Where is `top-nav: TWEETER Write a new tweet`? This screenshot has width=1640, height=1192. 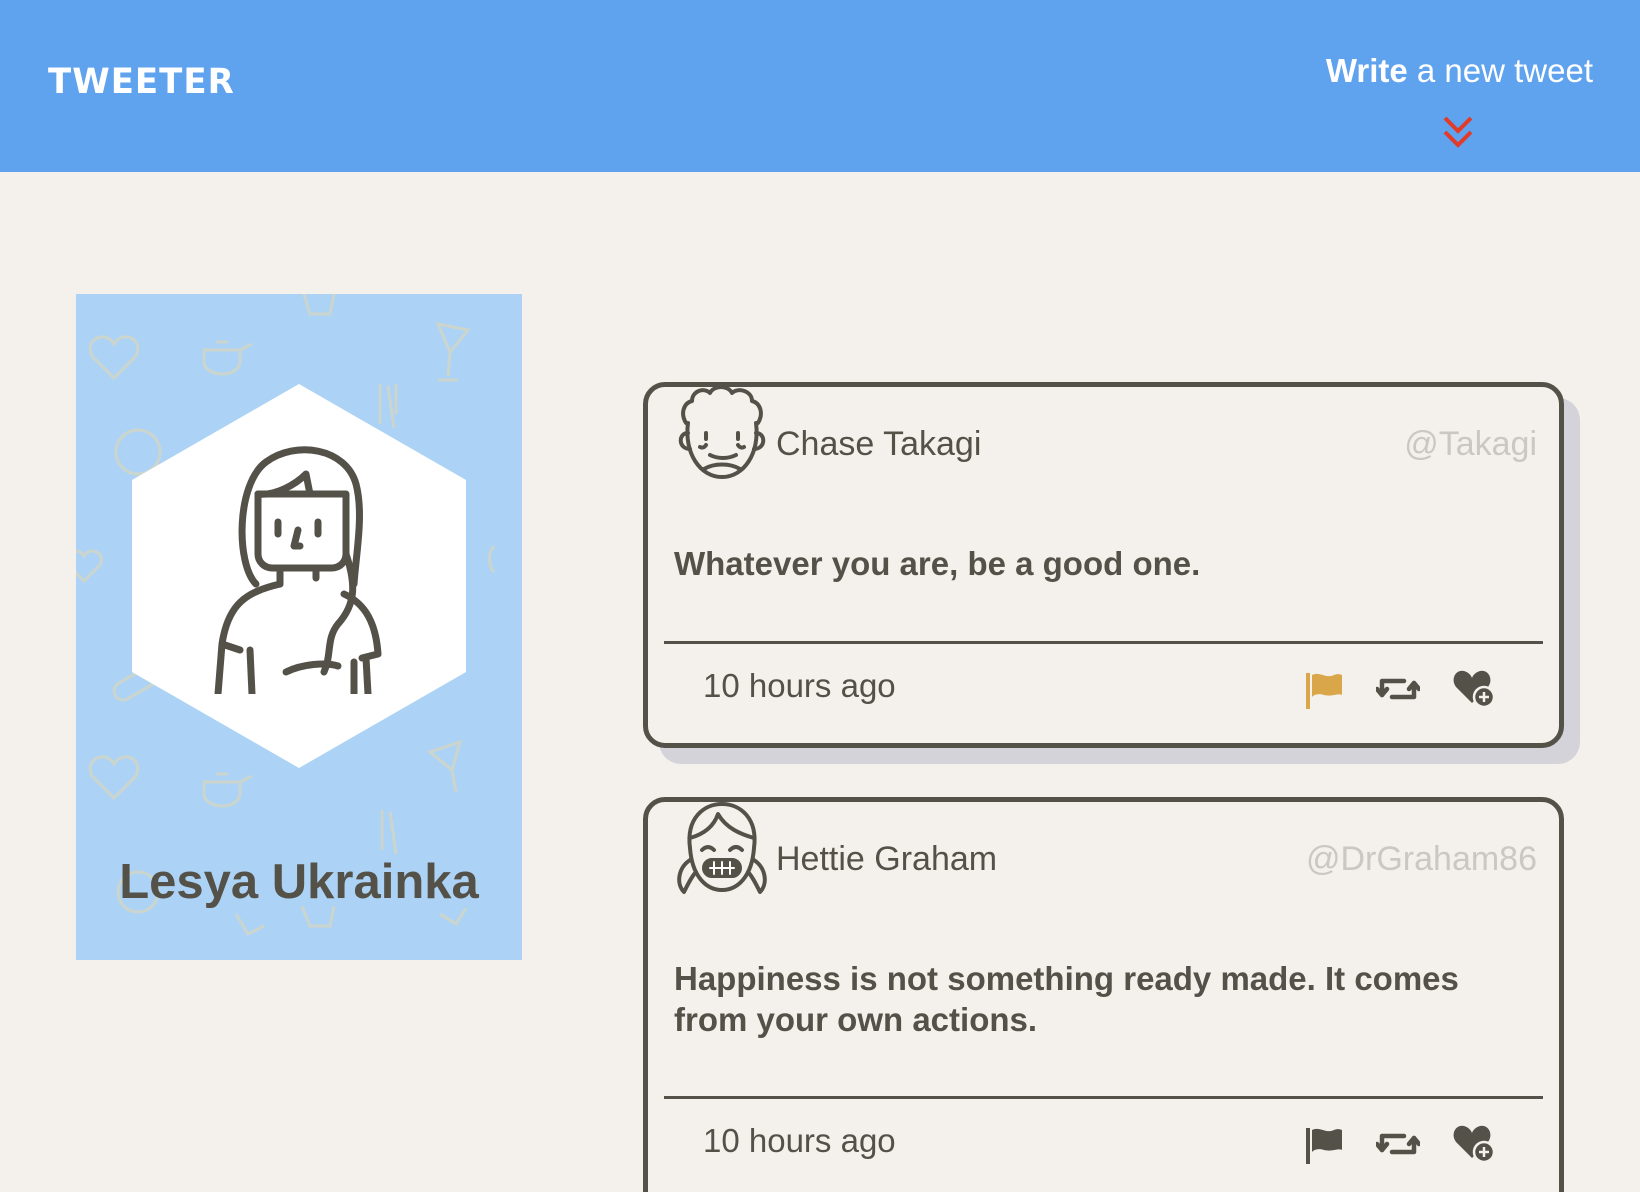 top-nav: TWEETER Write a new tweet is located at coordinates (820, 86).